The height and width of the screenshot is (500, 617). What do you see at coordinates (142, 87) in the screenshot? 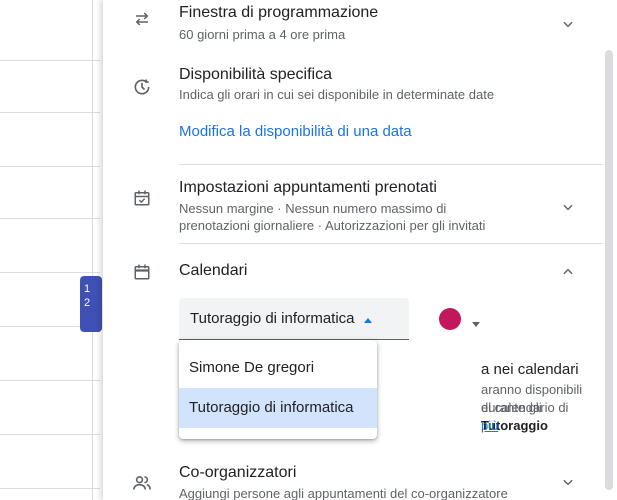
I see `clock-reset-icon` at bounding box center [142, 87].